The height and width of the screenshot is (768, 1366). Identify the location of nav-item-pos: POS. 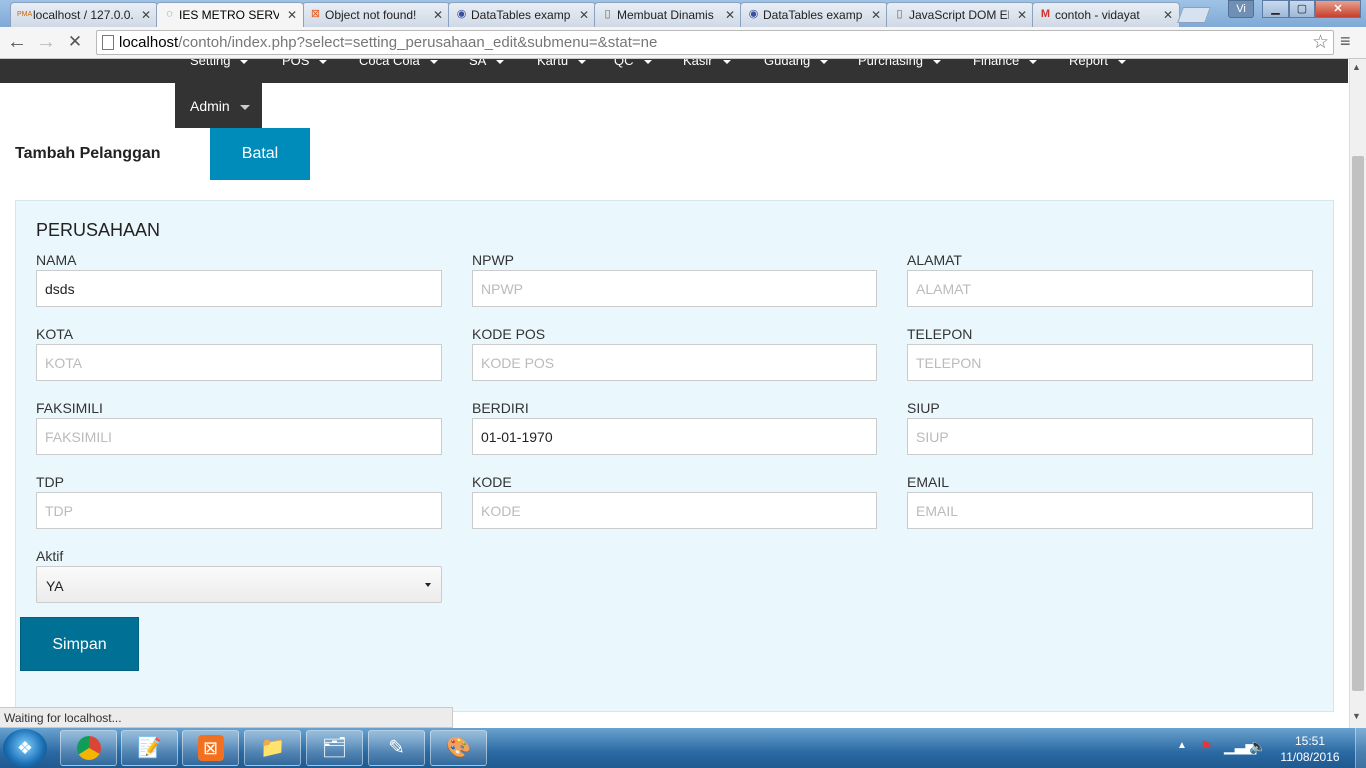
(305, 68).